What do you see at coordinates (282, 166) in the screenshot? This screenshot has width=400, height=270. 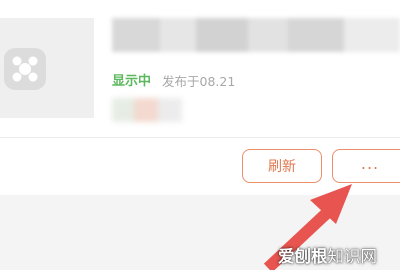 I see `refresh-button: 刷新` at bounding box center [282, 166].